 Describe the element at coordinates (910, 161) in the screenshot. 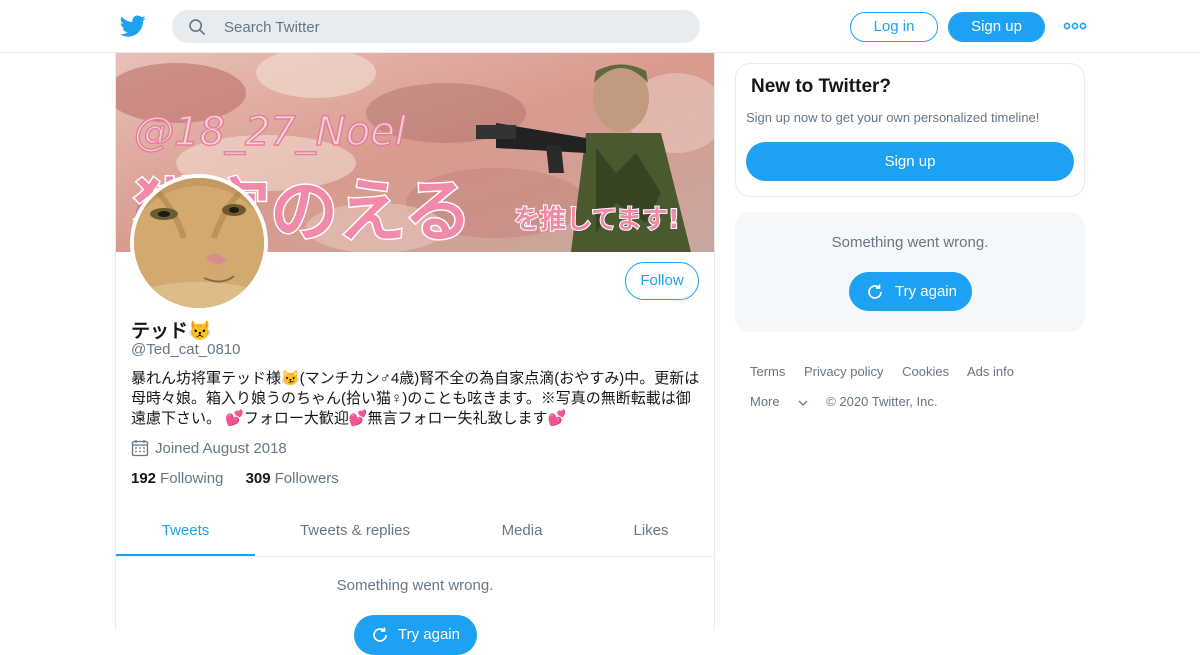

I see `signup-card-button: Sign up` at that location.